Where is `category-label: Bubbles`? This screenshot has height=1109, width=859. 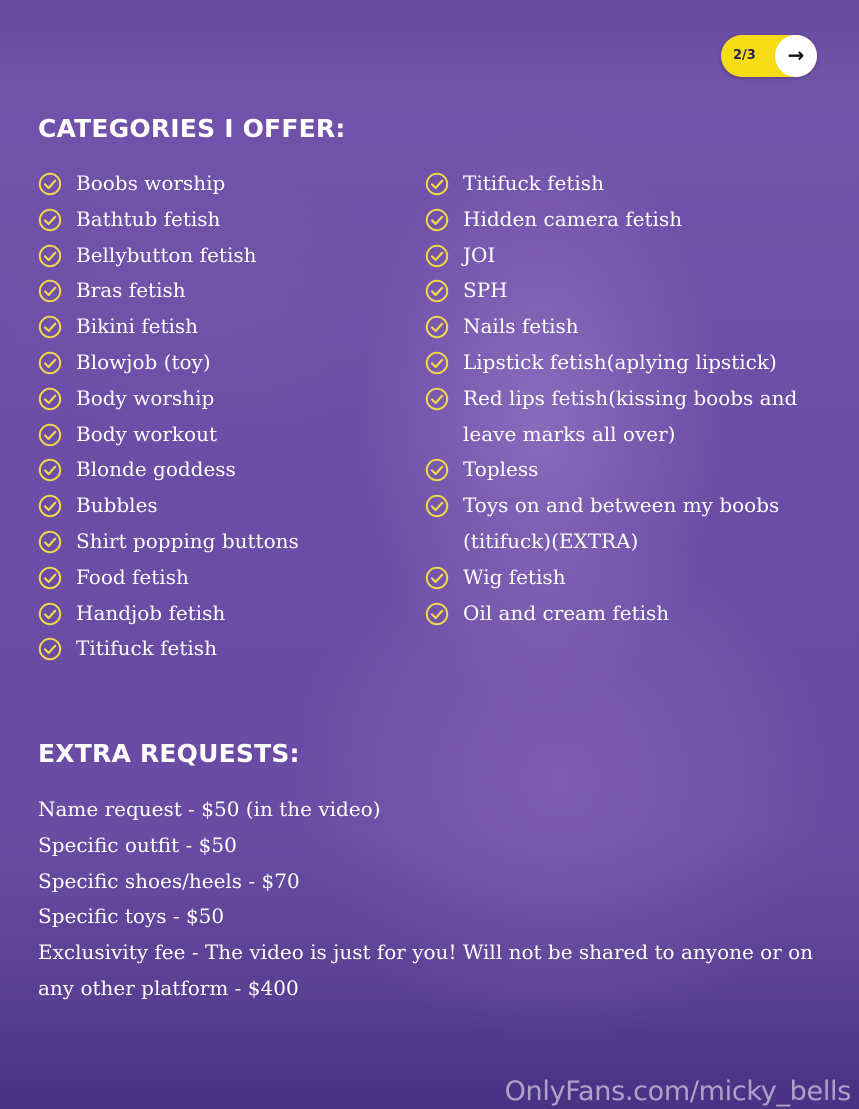
category-label: Bubbles is located at coordinates (117, 505).